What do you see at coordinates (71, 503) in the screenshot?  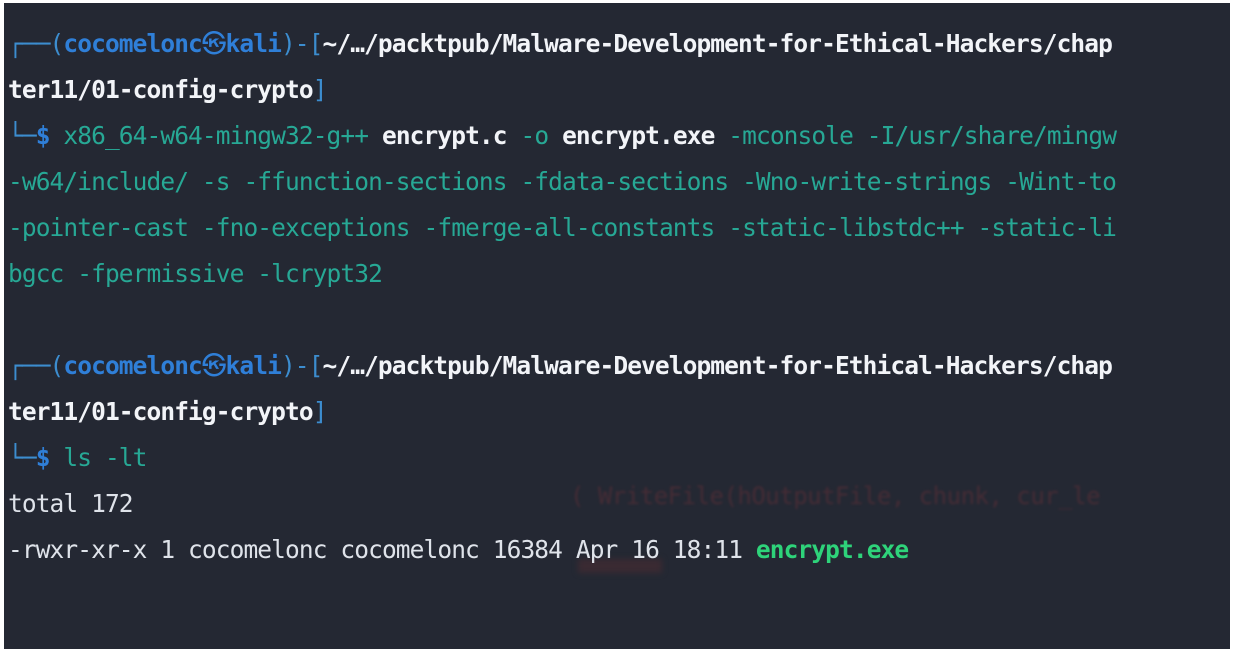 I see `output-total: total 172` at bounding box center [71, 503].